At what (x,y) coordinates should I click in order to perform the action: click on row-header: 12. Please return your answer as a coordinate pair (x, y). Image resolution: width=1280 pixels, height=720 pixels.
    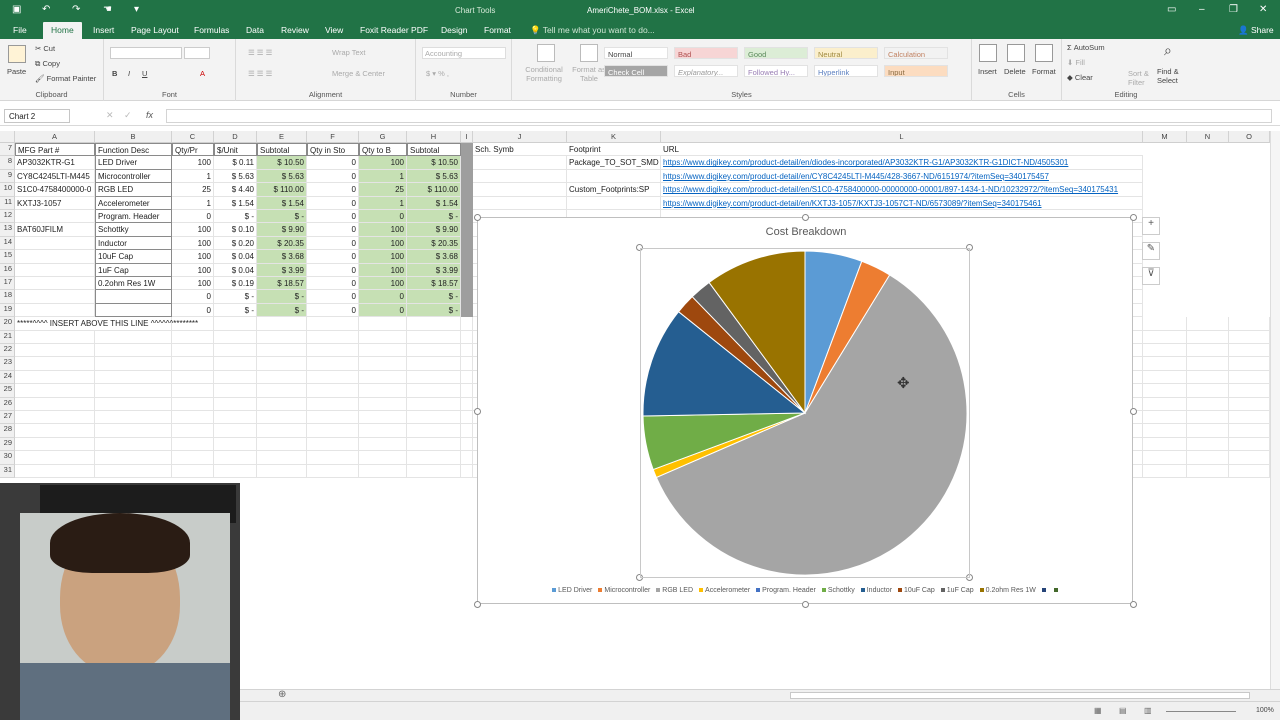
    Looking at the image, I should click on (7, 217).